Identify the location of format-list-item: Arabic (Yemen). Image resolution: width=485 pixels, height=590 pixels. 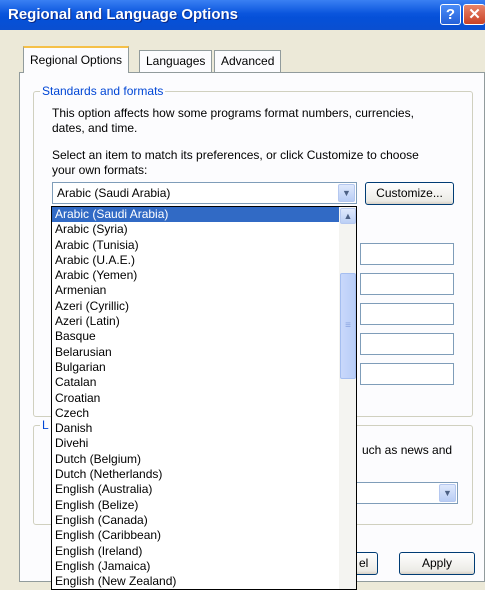
(195, 275).